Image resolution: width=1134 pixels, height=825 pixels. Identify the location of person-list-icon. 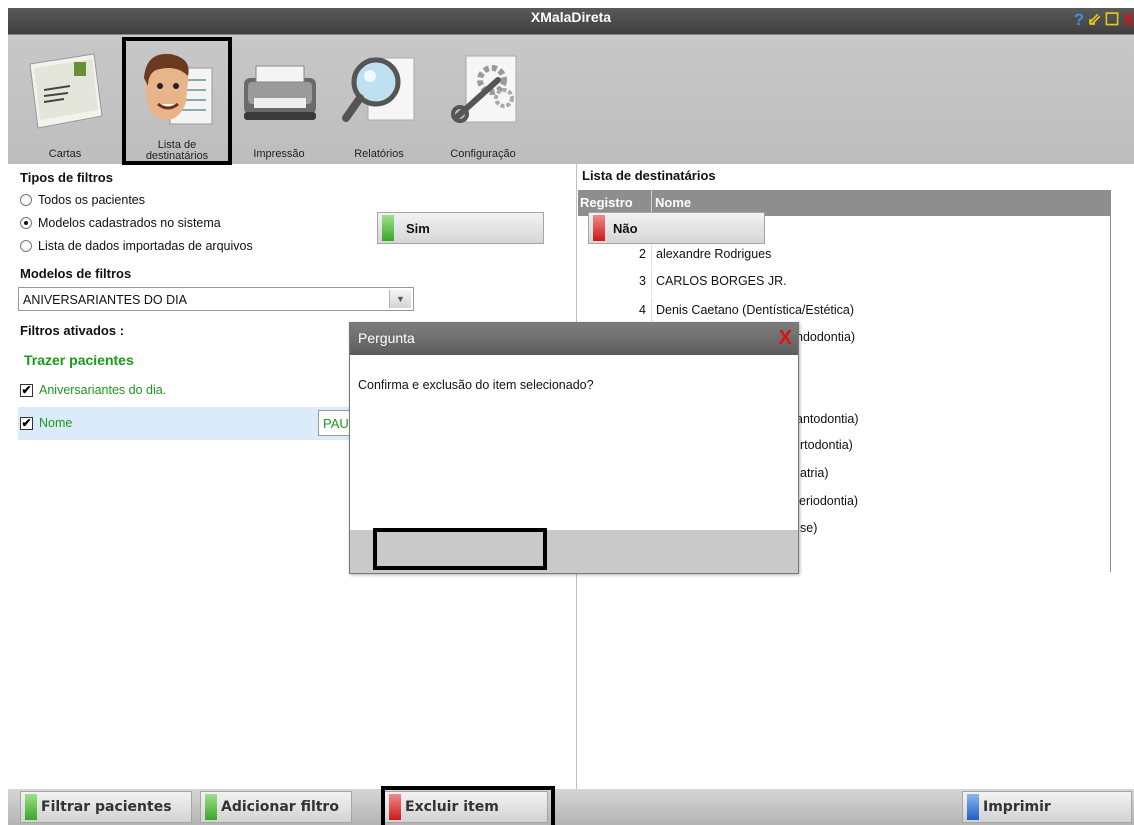
(178, 89).